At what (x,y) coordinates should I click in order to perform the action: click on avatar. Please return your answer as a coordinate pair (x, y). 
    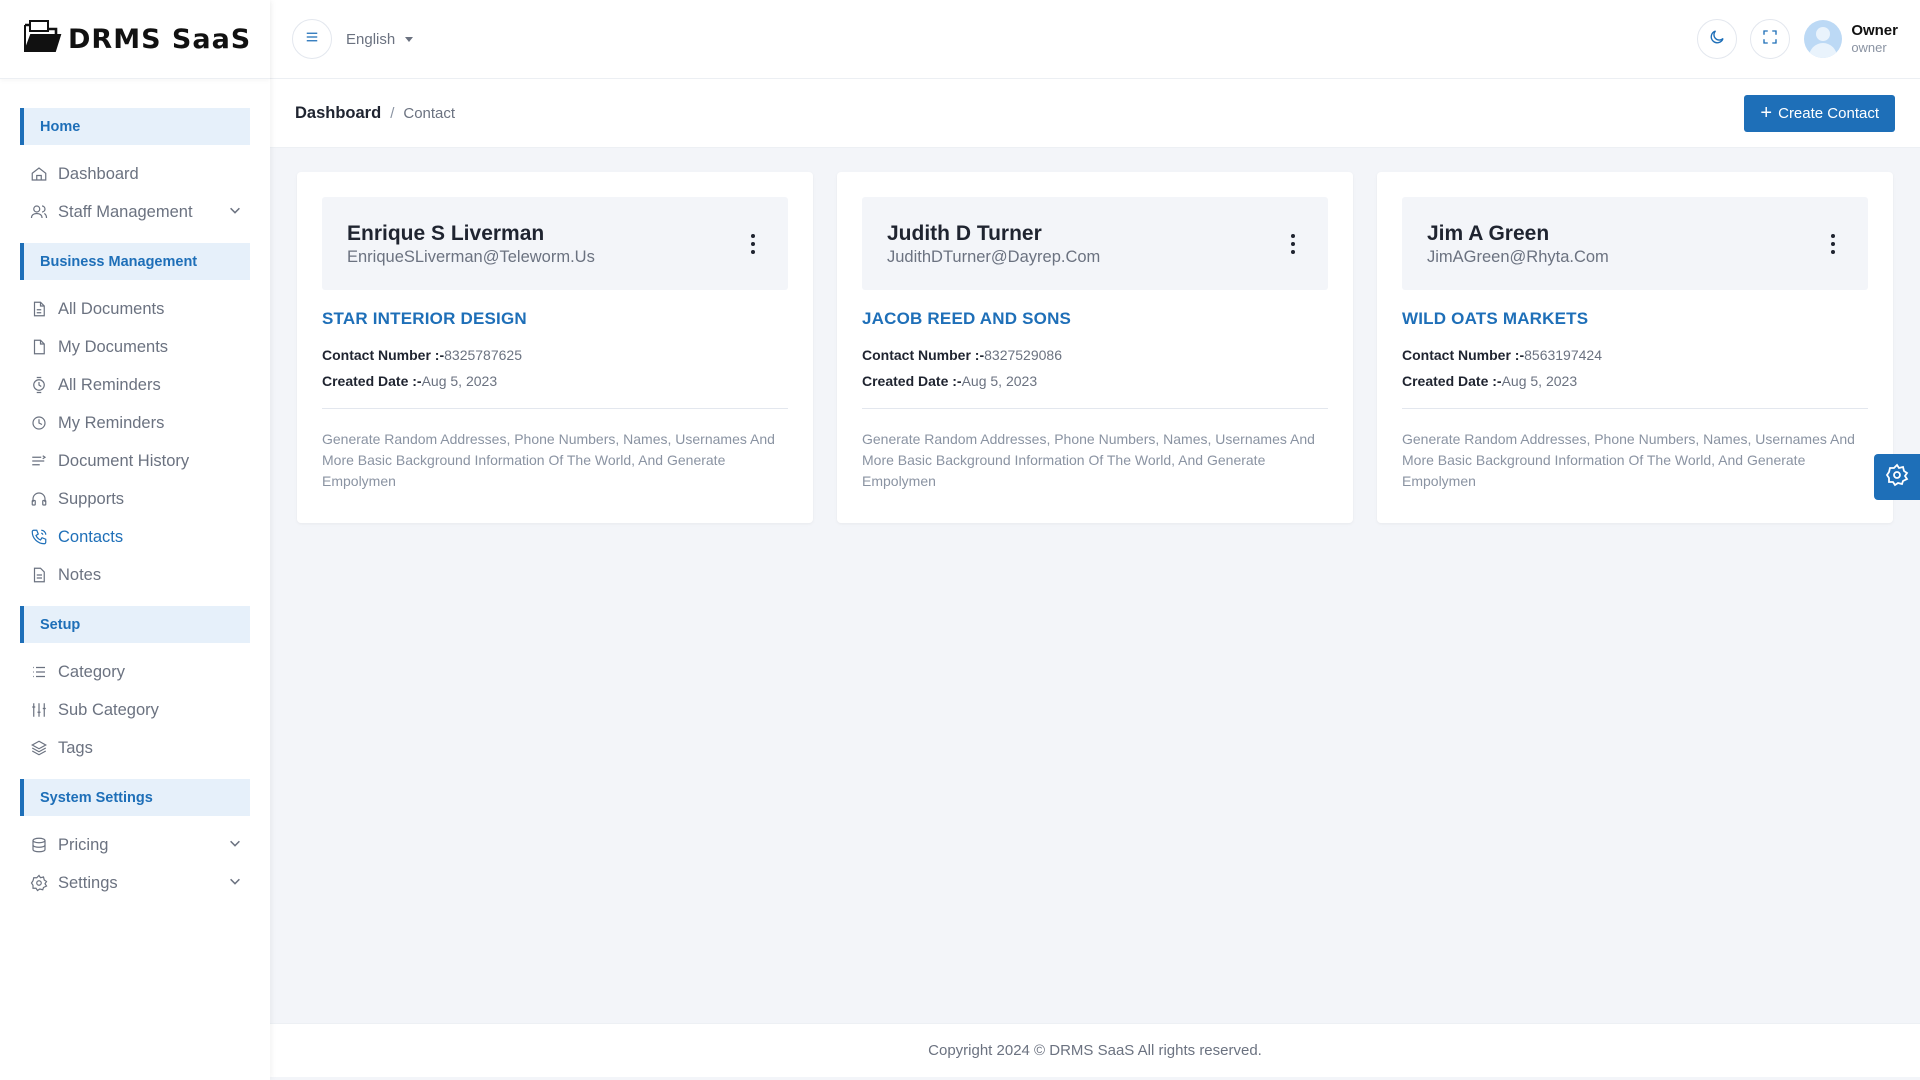
    Looking at the image, I should click on (1823, 39).